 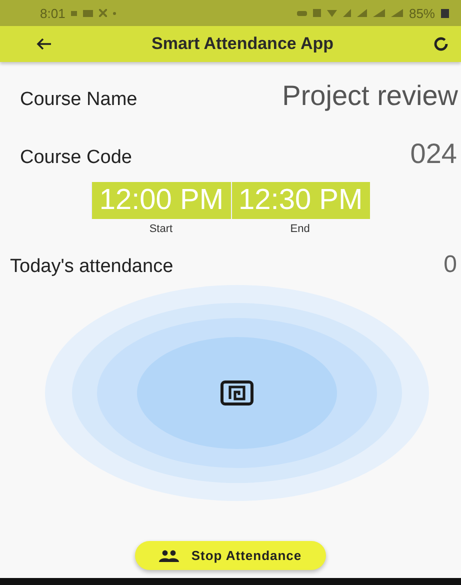 What do you see at coordinates (370, 96) in the screenshot?
I see `course-name-value: Project review` at bounding box center [370, 96].